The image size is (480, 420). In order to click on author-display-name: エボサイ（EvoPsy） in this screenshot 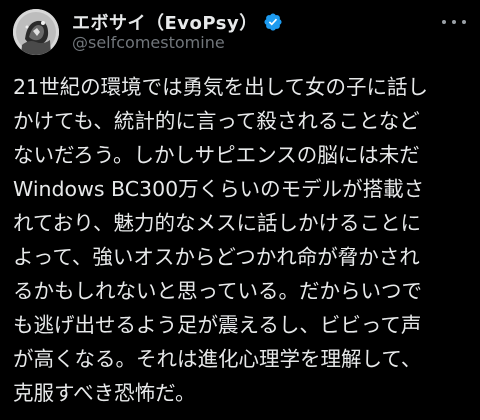, I will do `click(165, 22)`.